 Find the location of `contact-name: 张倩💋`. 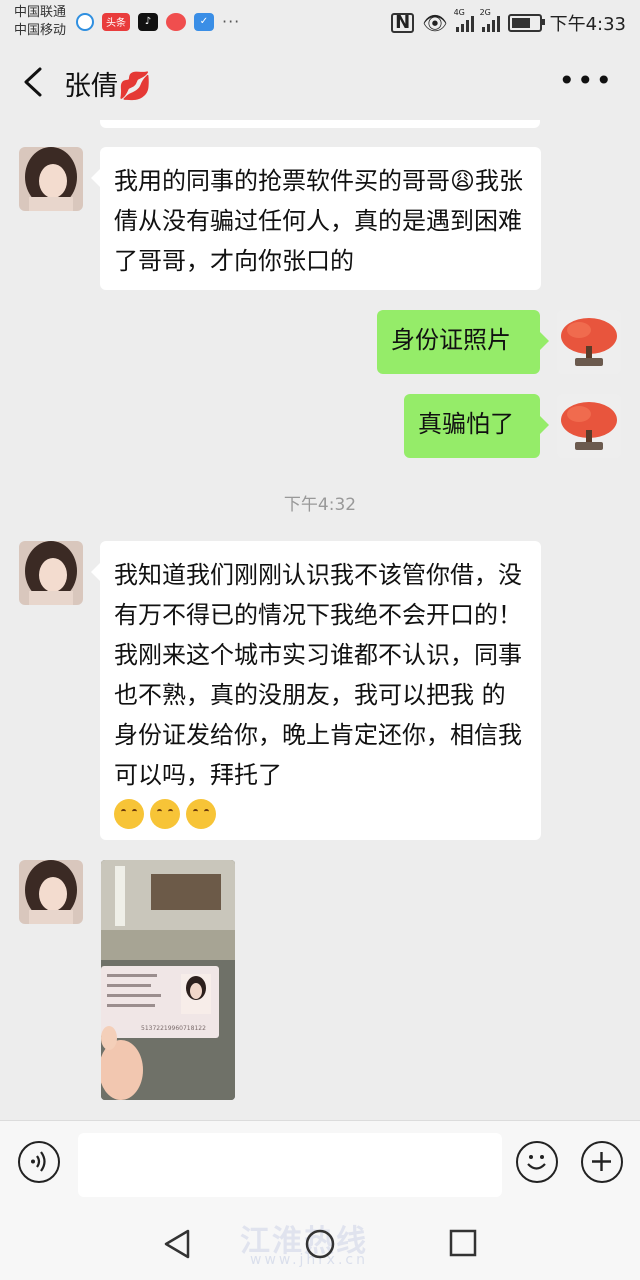

contact-name: 张倩💋 is located at coordinates (108, 86).